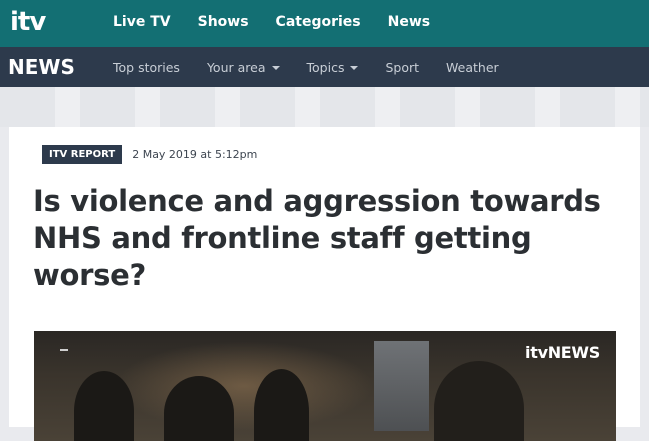  What do you see at coordinates (82, 154) in the screenshot?
I see `report-badge: ITV REPORT` at bounding box center [82, 154].